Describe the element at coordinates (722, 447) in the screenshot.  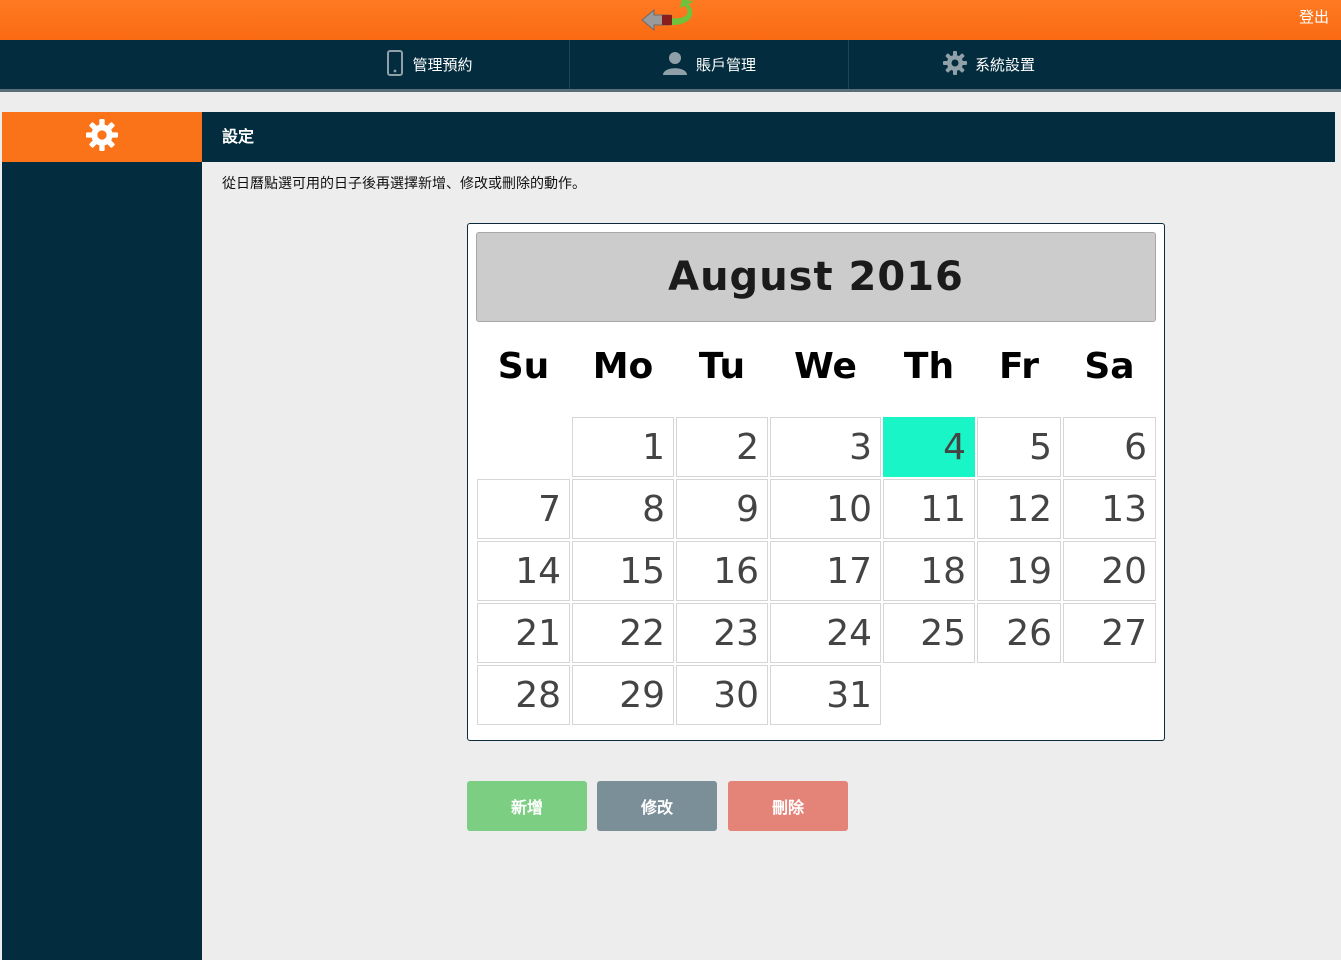
I see `calendar-day: 2` at that location.